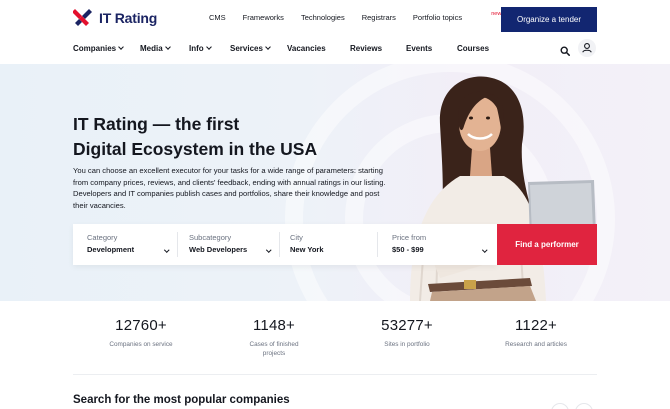 This screenshot has height=409, width=670. I want to click on stat-number: 12760+, so click(141, 325).